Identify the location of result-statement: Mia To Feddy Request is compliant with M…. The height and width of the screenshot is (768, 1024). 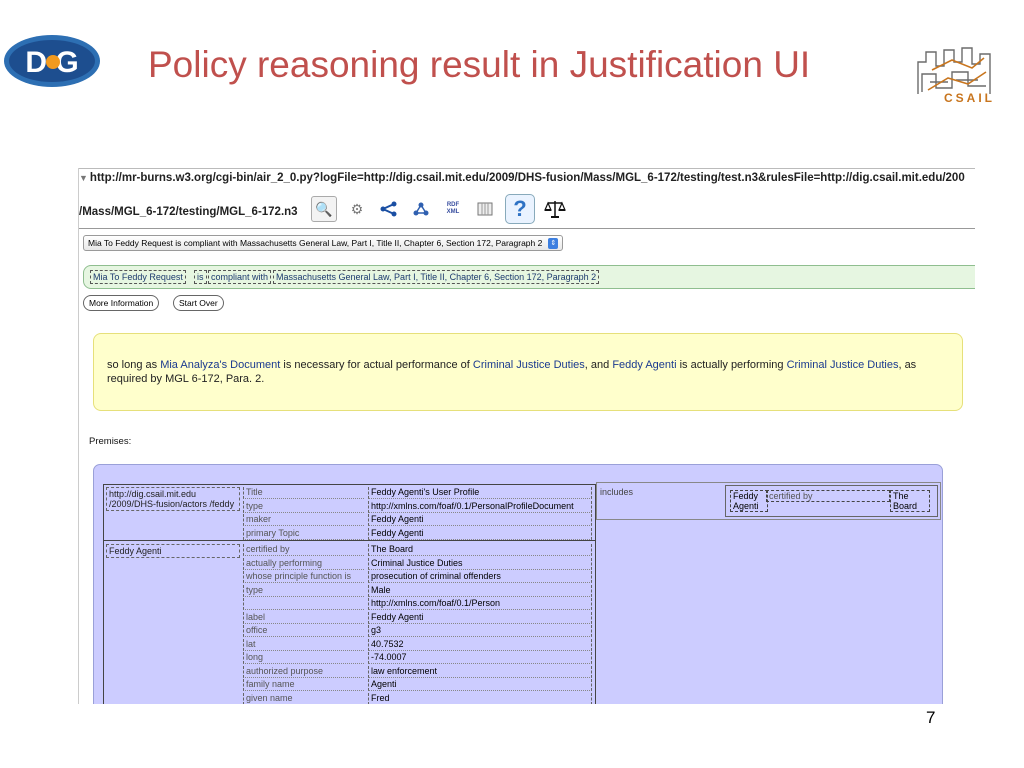
(529, 277).